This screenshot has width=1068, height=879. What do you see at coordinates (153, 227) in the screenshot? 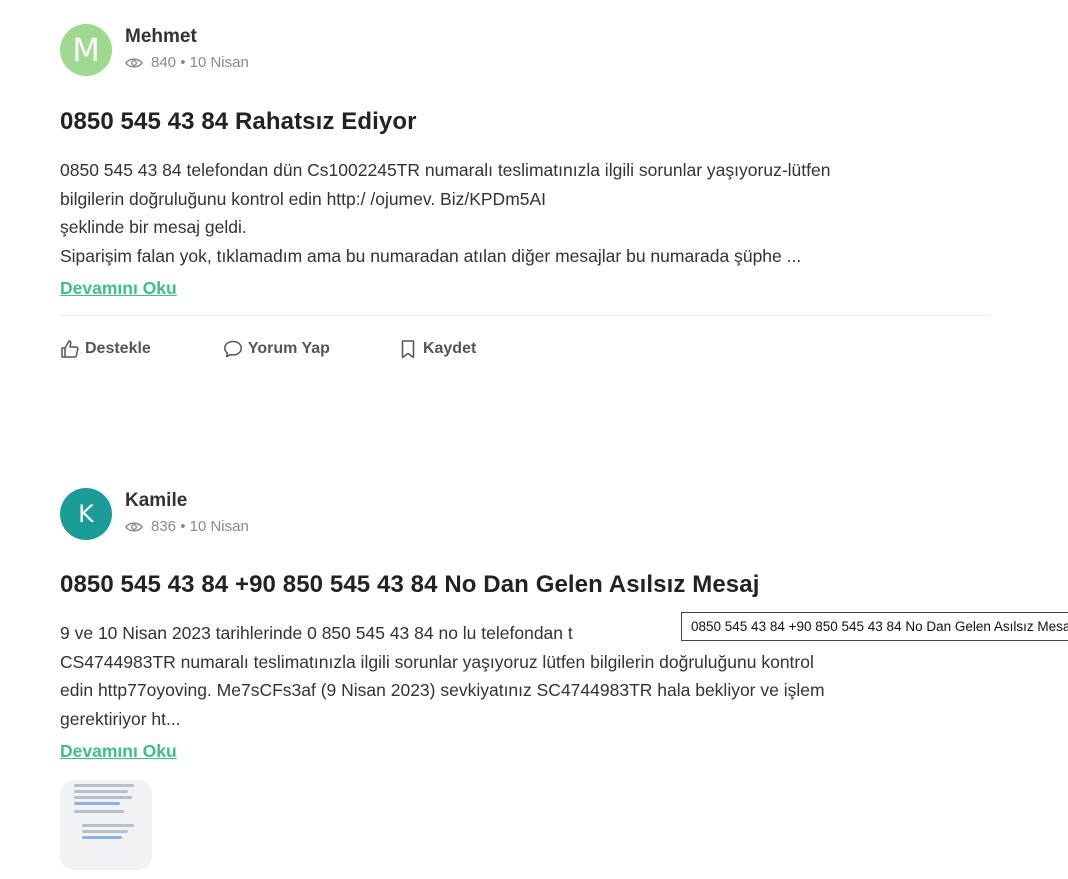
I see `excerpt-line: şeklinde bir mesaj geldi.` at bounding box center [153, 227].